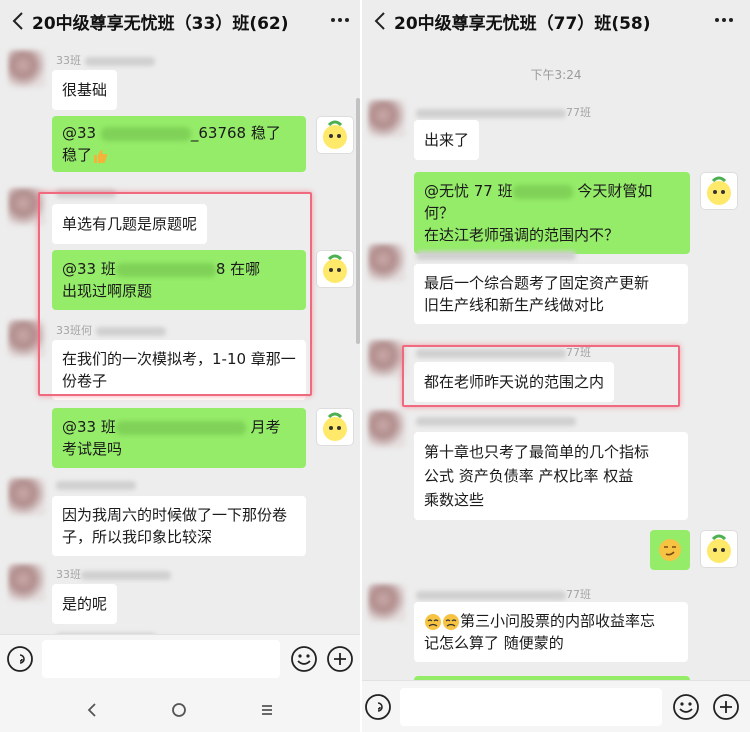  Describe the element at coordinates (551, 632) in the screenshot. I see `message-bubble: 第三小问股票的内部收益率忘 记怎么算了 随便蒙的` at that location.